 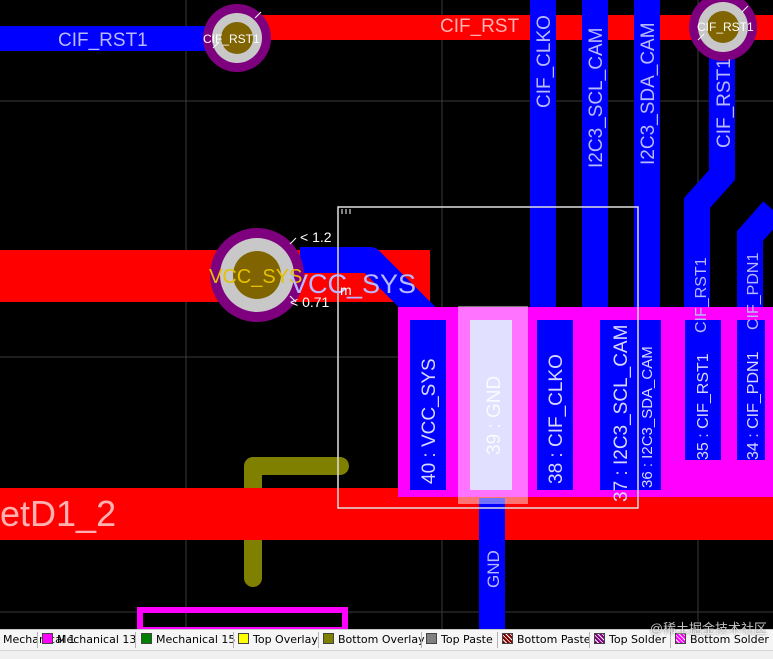 What do you see at coordinates (103, 40) in the screenshot?
I see `label-cif-rst1-left: CIF_RST1` at bounding box center [103, 40].